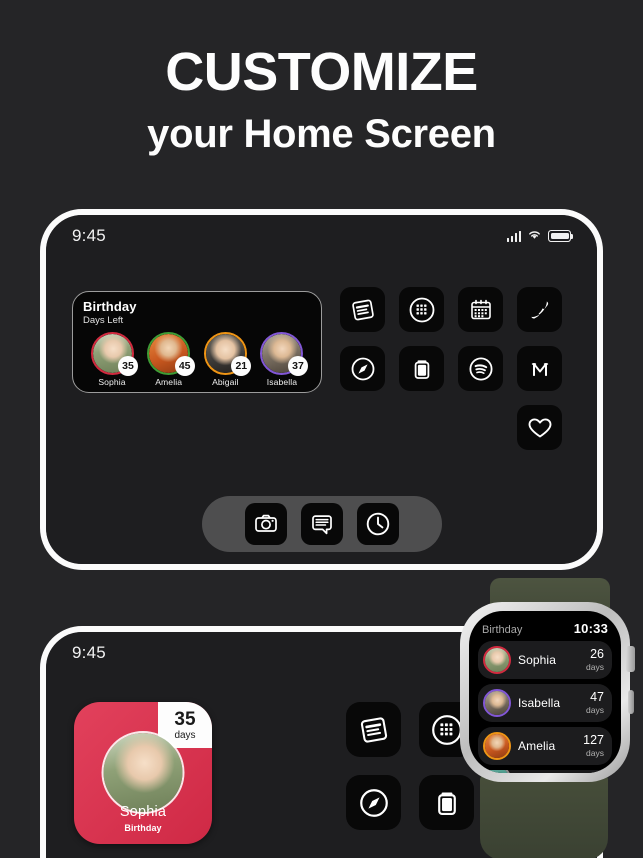  I want to click on heart-icon, so click(539, 427).